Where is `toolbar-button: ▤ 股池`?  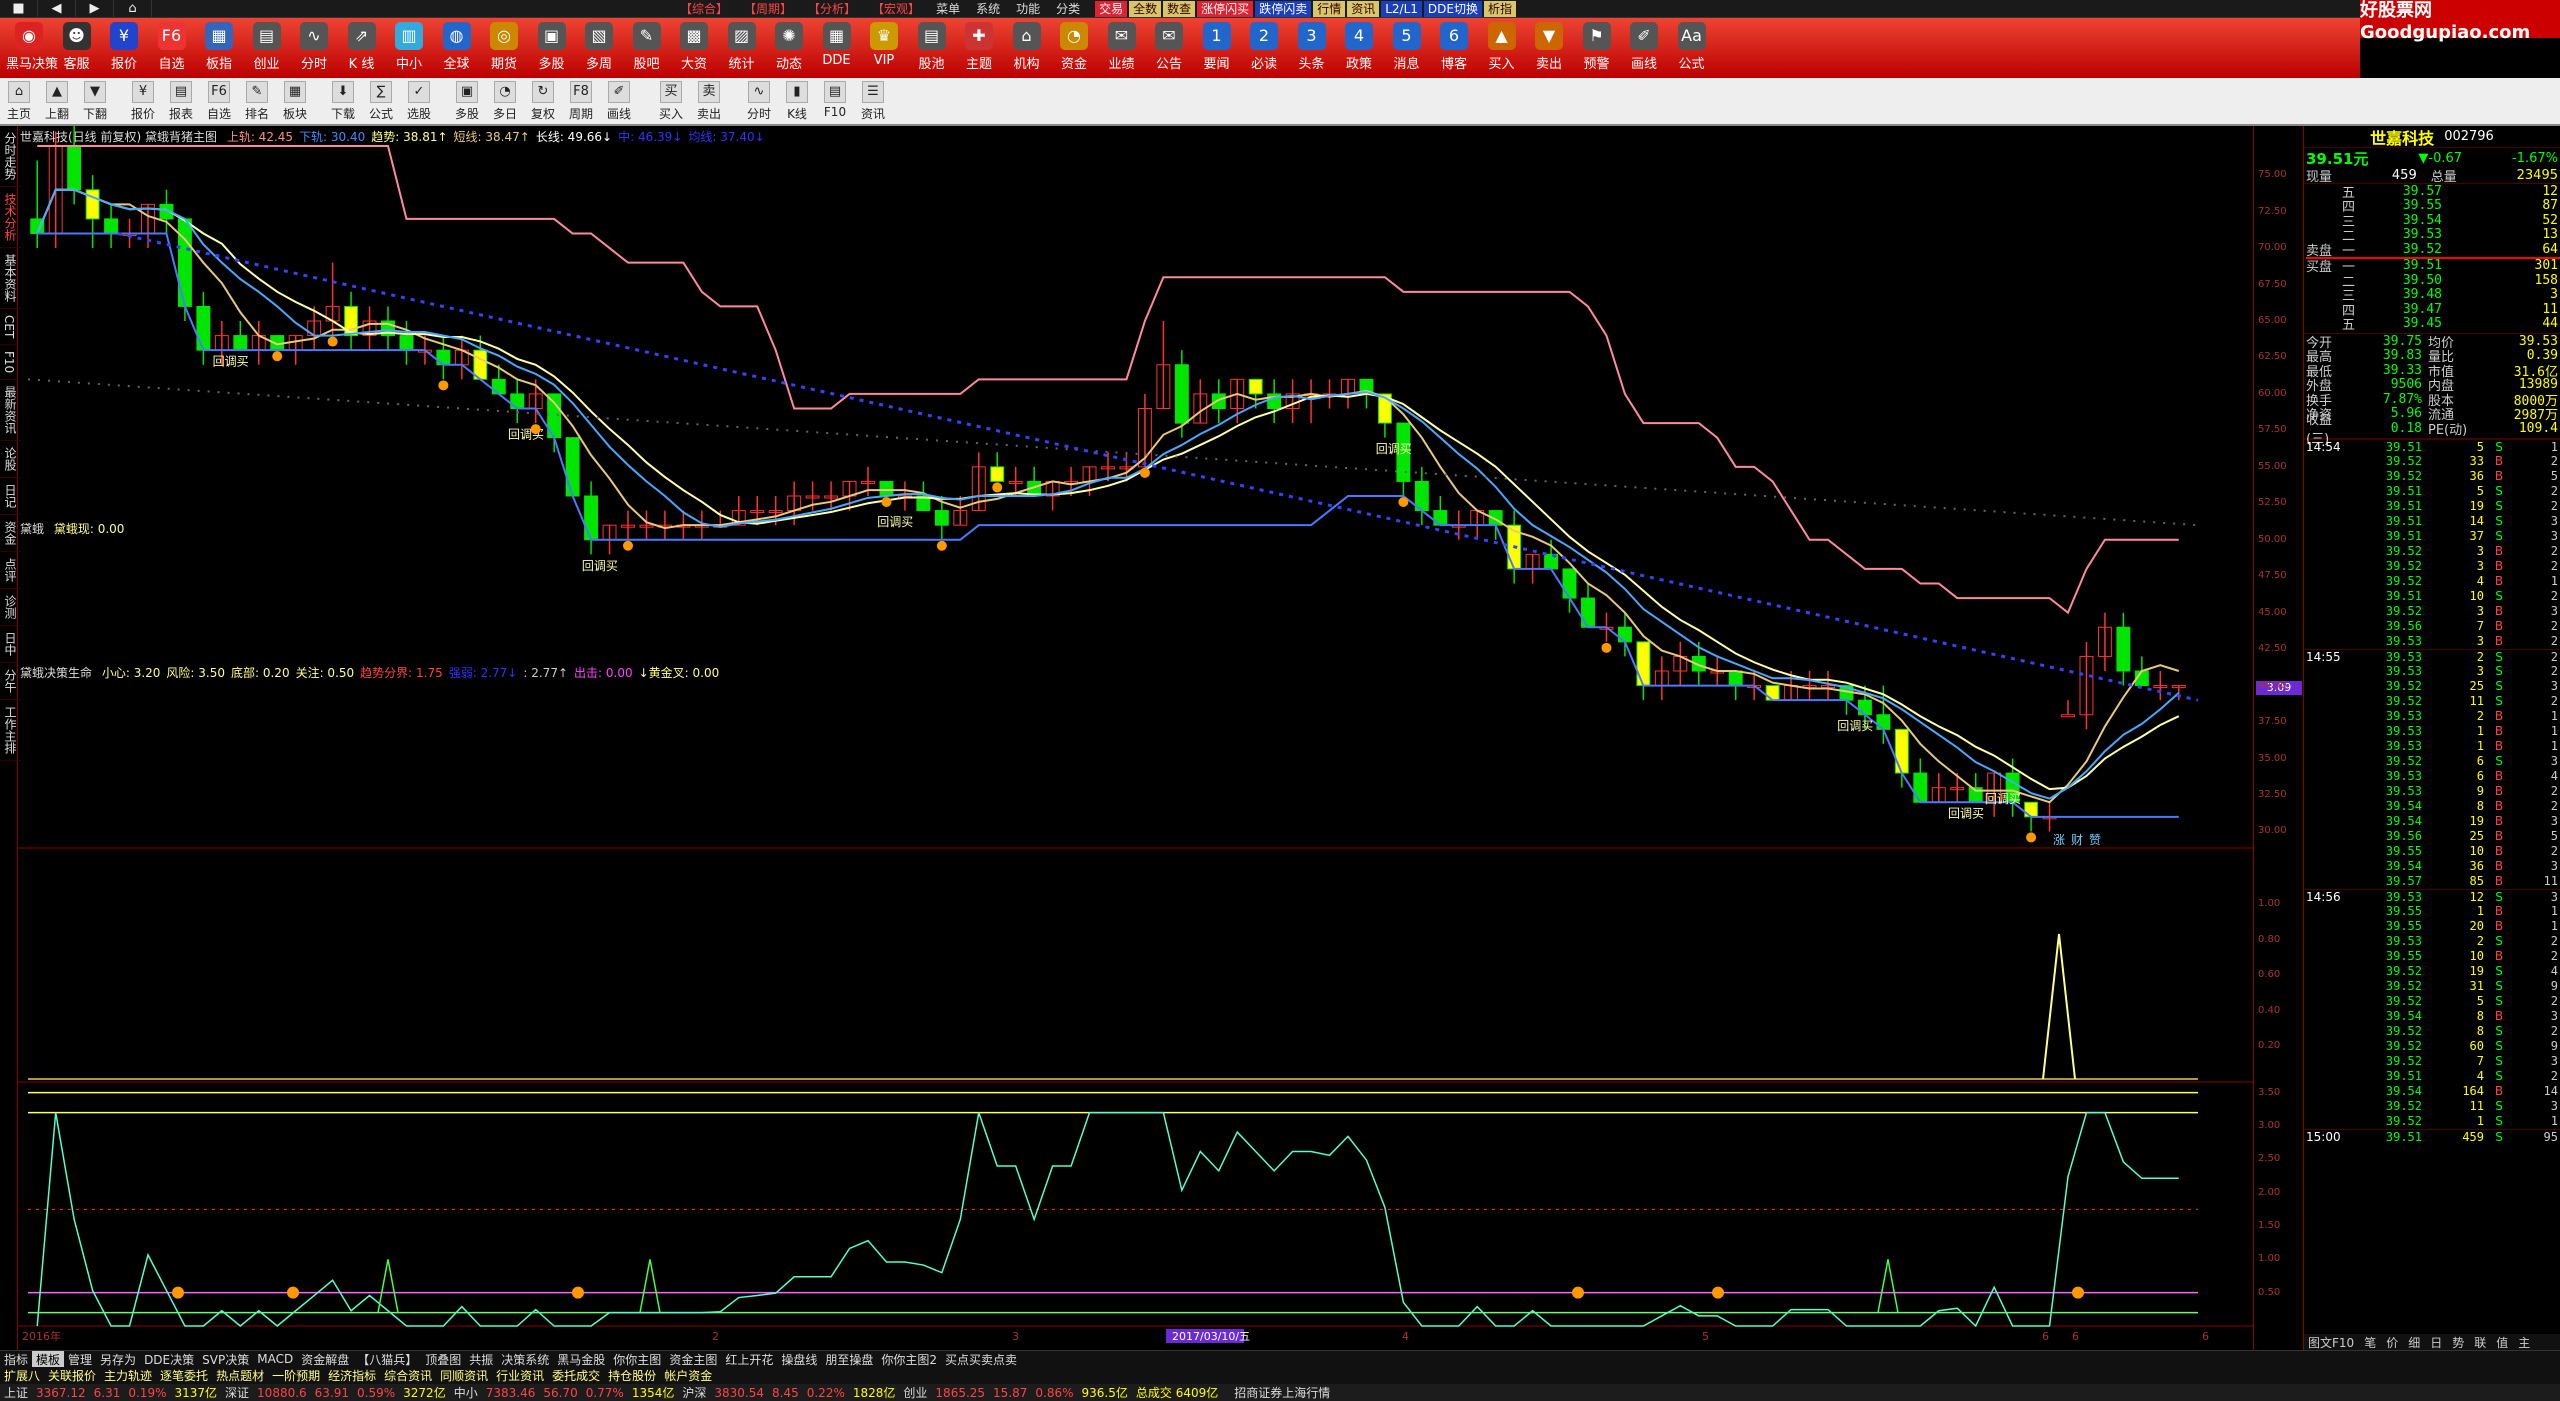
toolbar-button: ▤ 股池 is located at coordinates (932, 49).